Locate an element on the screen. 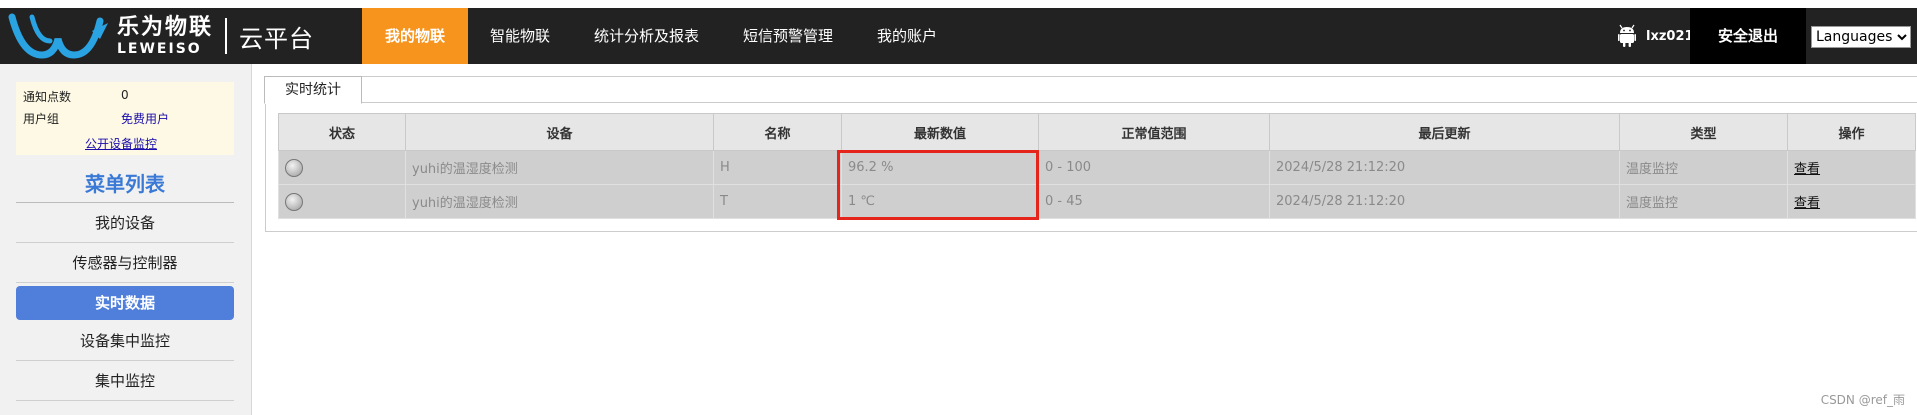  notify-count-value: 0 is located at coordinates (125, 95).